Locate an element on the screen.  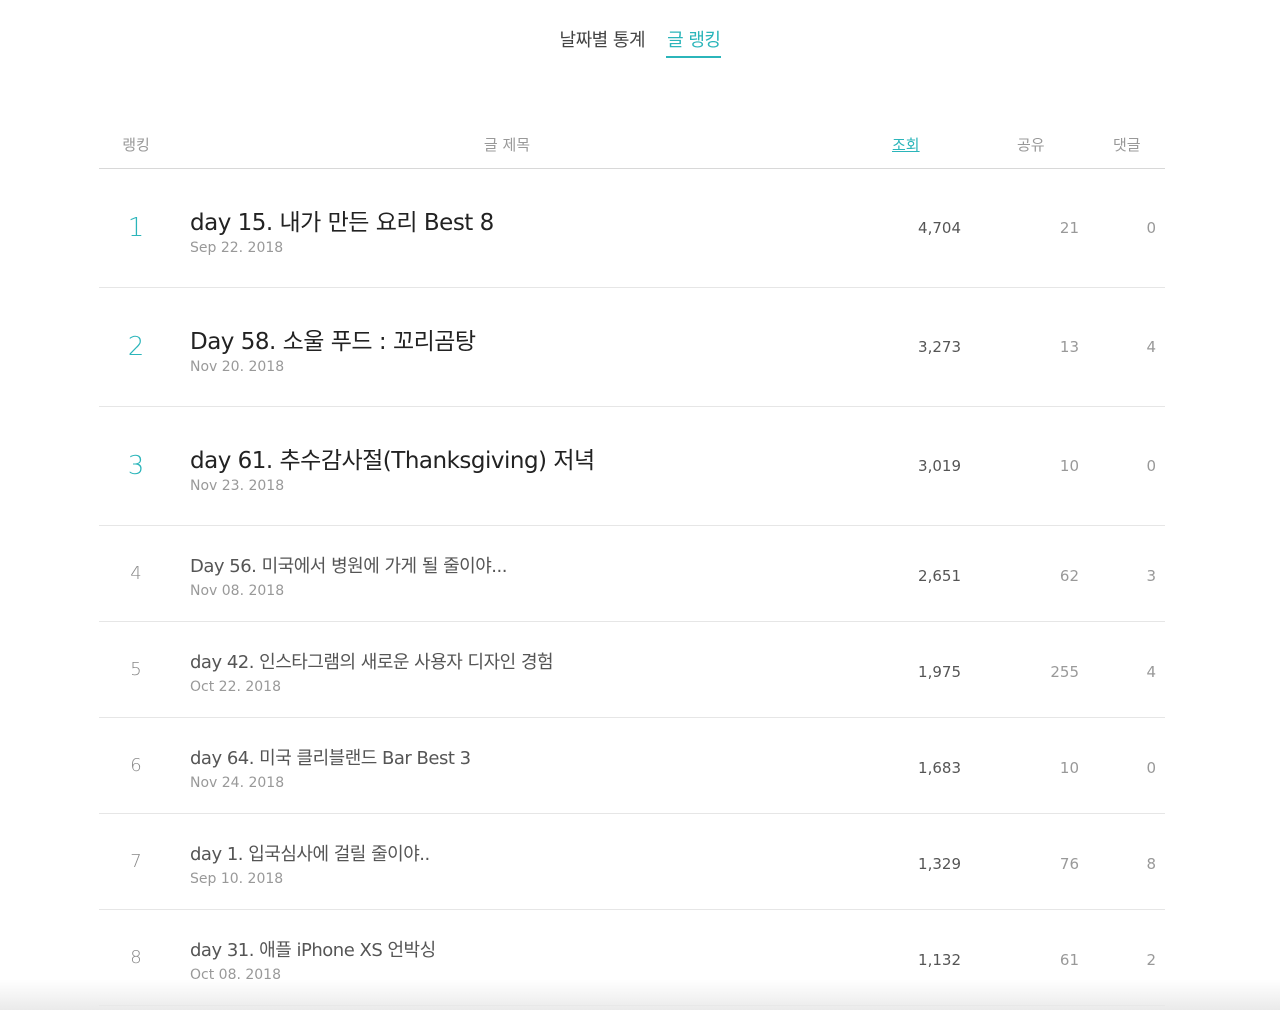
stats-tabs: 날짜별 통계 글 랭킹 is located at coordinates (640, 42).